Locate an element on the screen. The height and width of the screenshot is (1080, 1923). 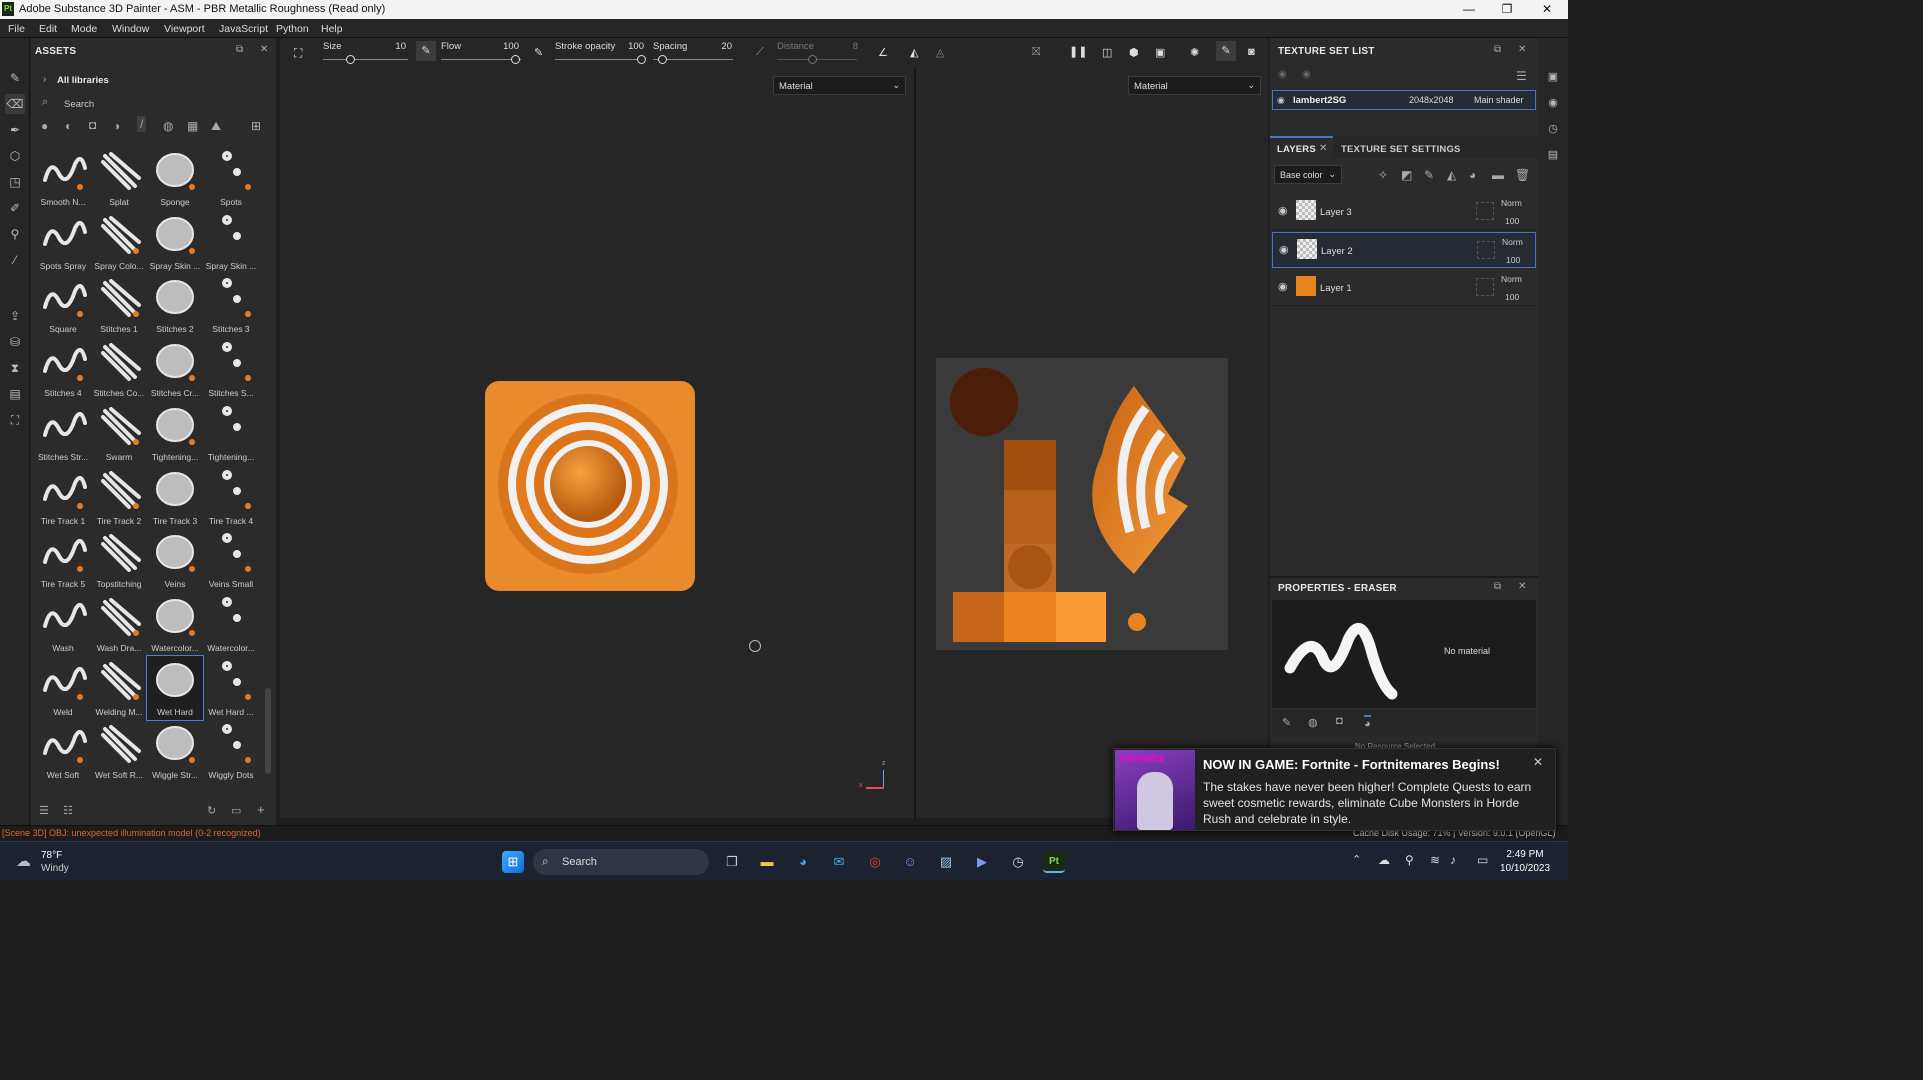
size-slider is located at coordinates (365, 59).